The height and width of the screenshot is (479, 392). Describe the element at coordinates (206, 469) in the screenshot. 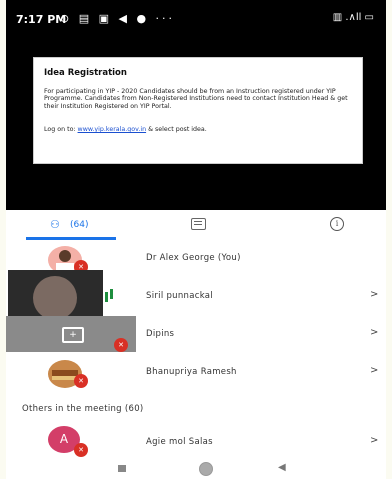

I see `home-icon` at that location.